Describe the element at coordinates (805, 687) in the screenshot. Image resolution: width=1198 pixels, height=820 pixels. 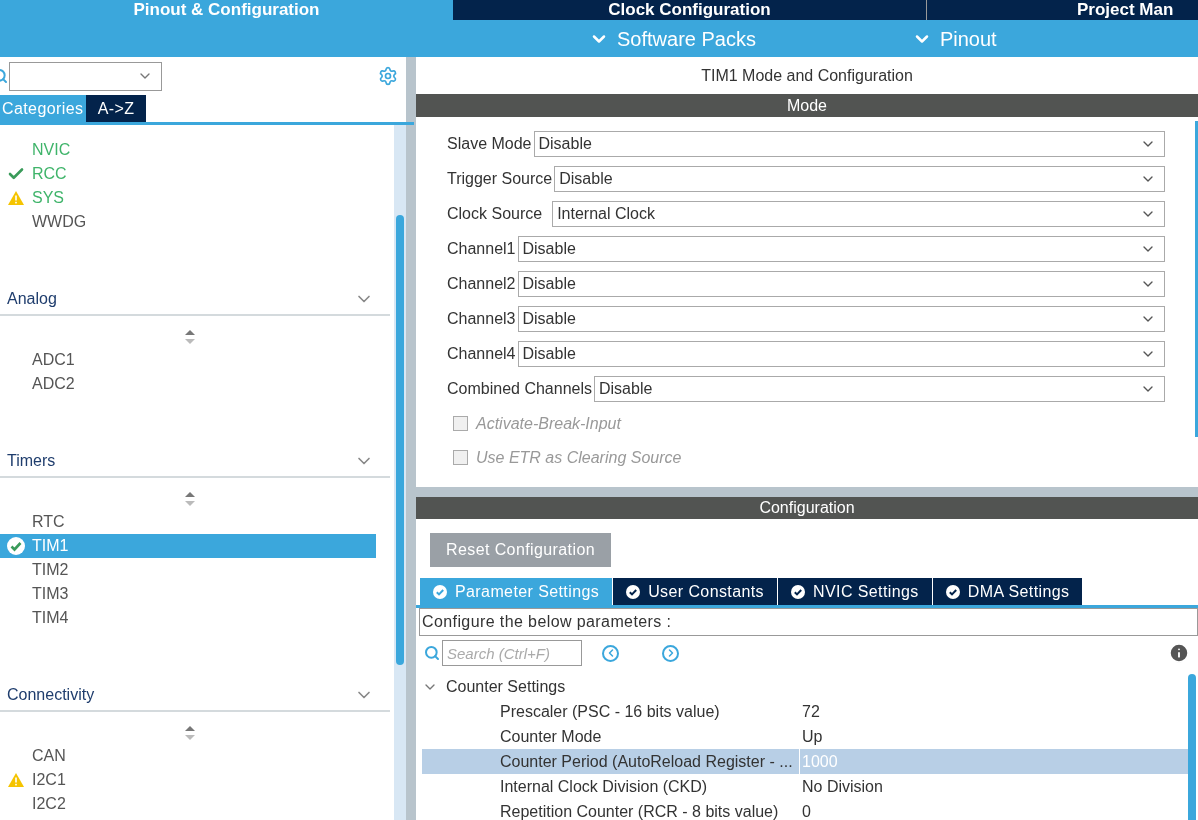
I see `group-header: Counter Settings` at that location.